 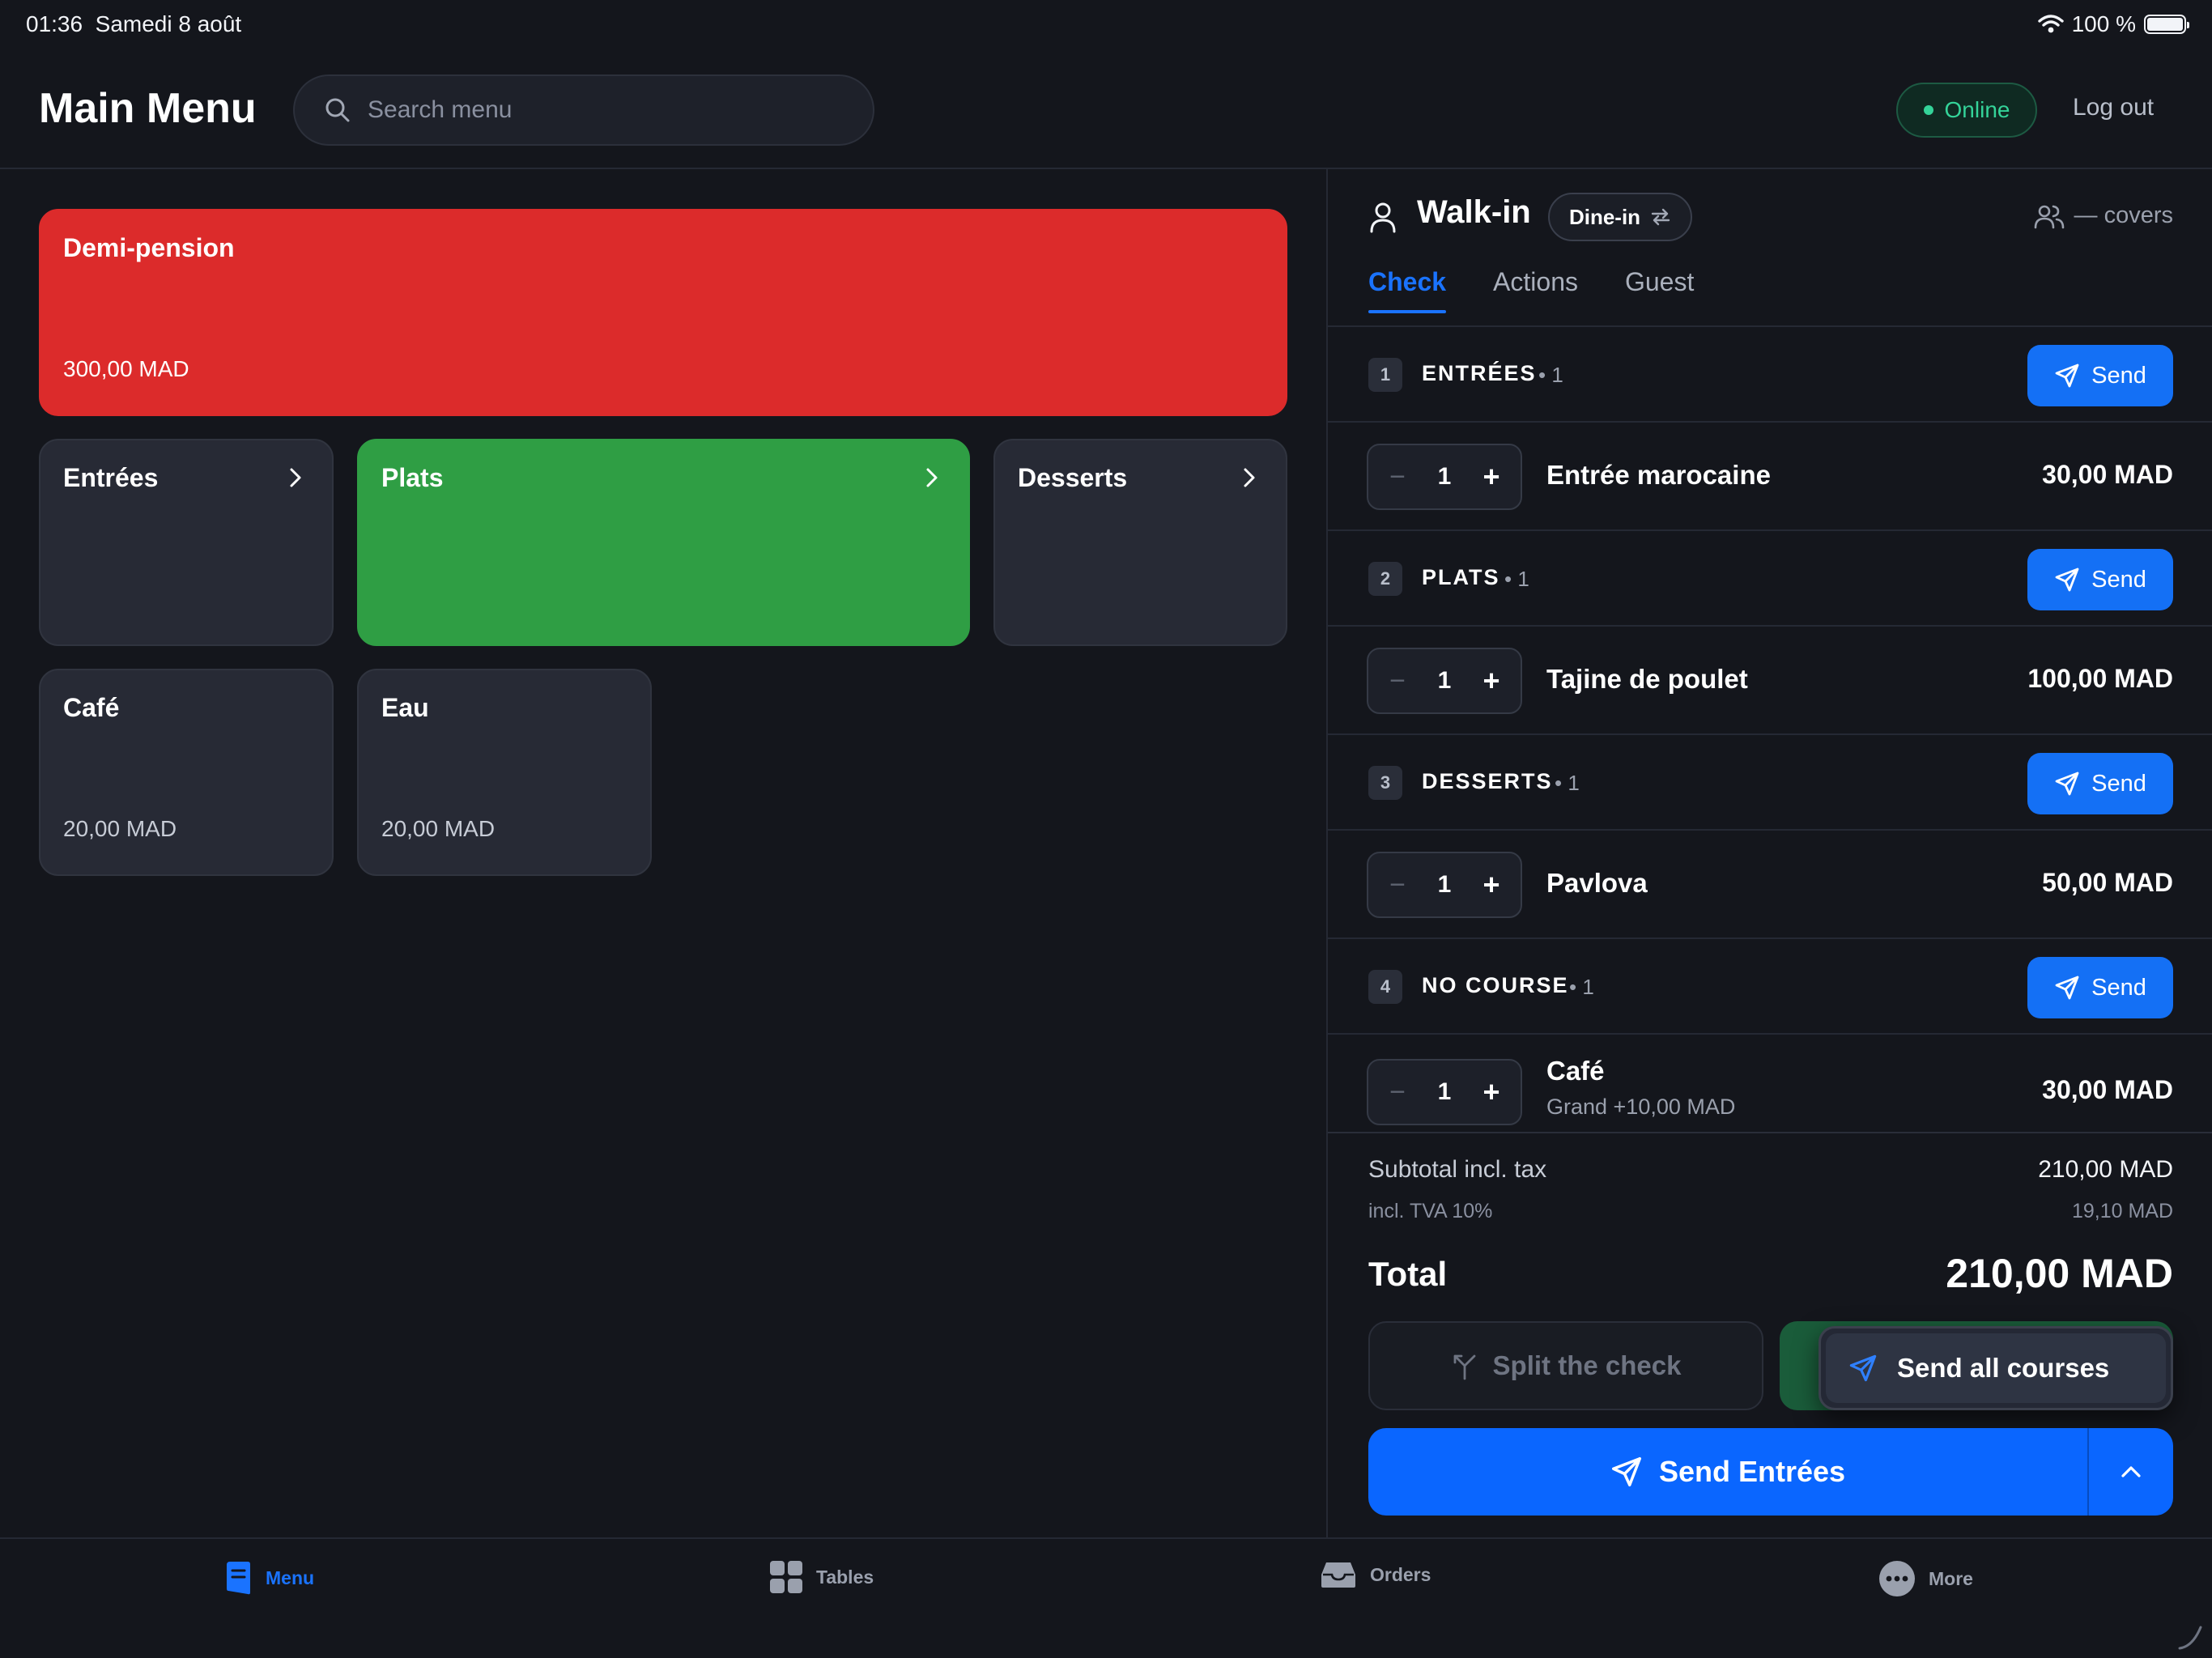 What do you see at coordinates (1464, 1367) in the screenshot?
I see `split-icon` at bounding box center [1464, 1367].